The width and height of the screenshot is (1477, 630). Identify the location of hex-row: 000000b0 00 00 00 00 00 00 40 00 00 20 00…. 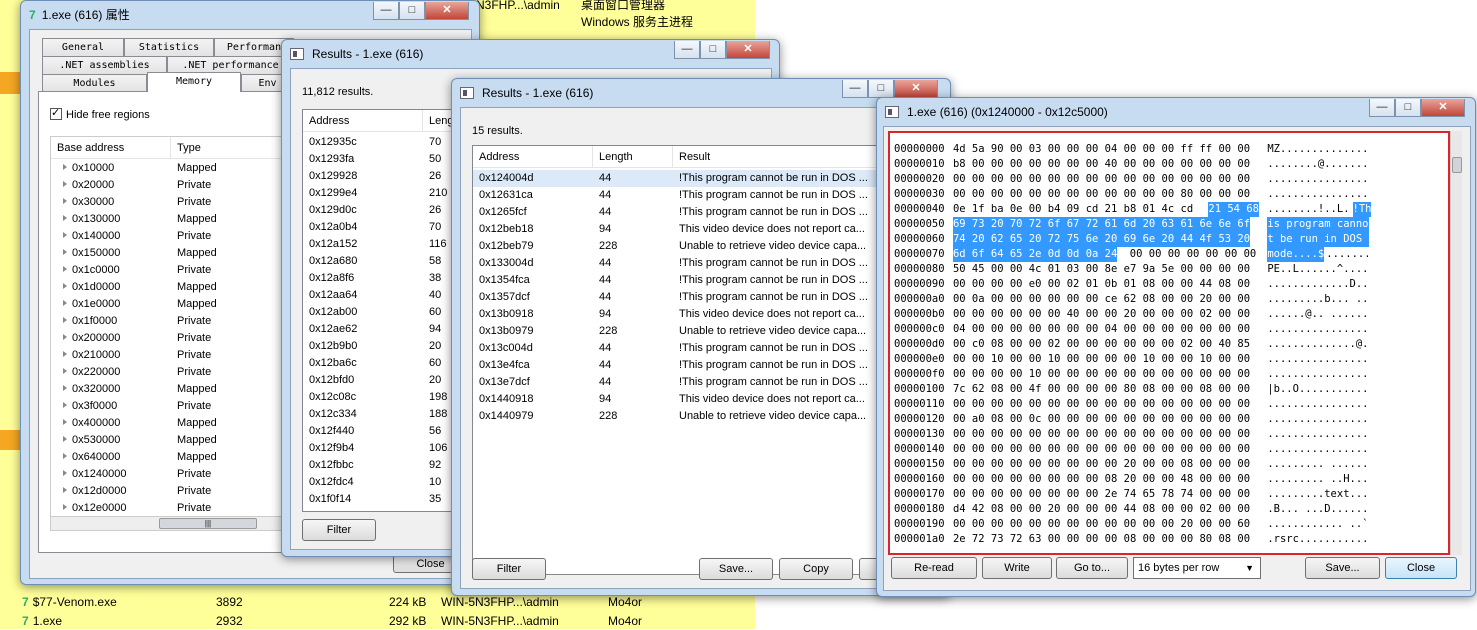
(1169, 314).